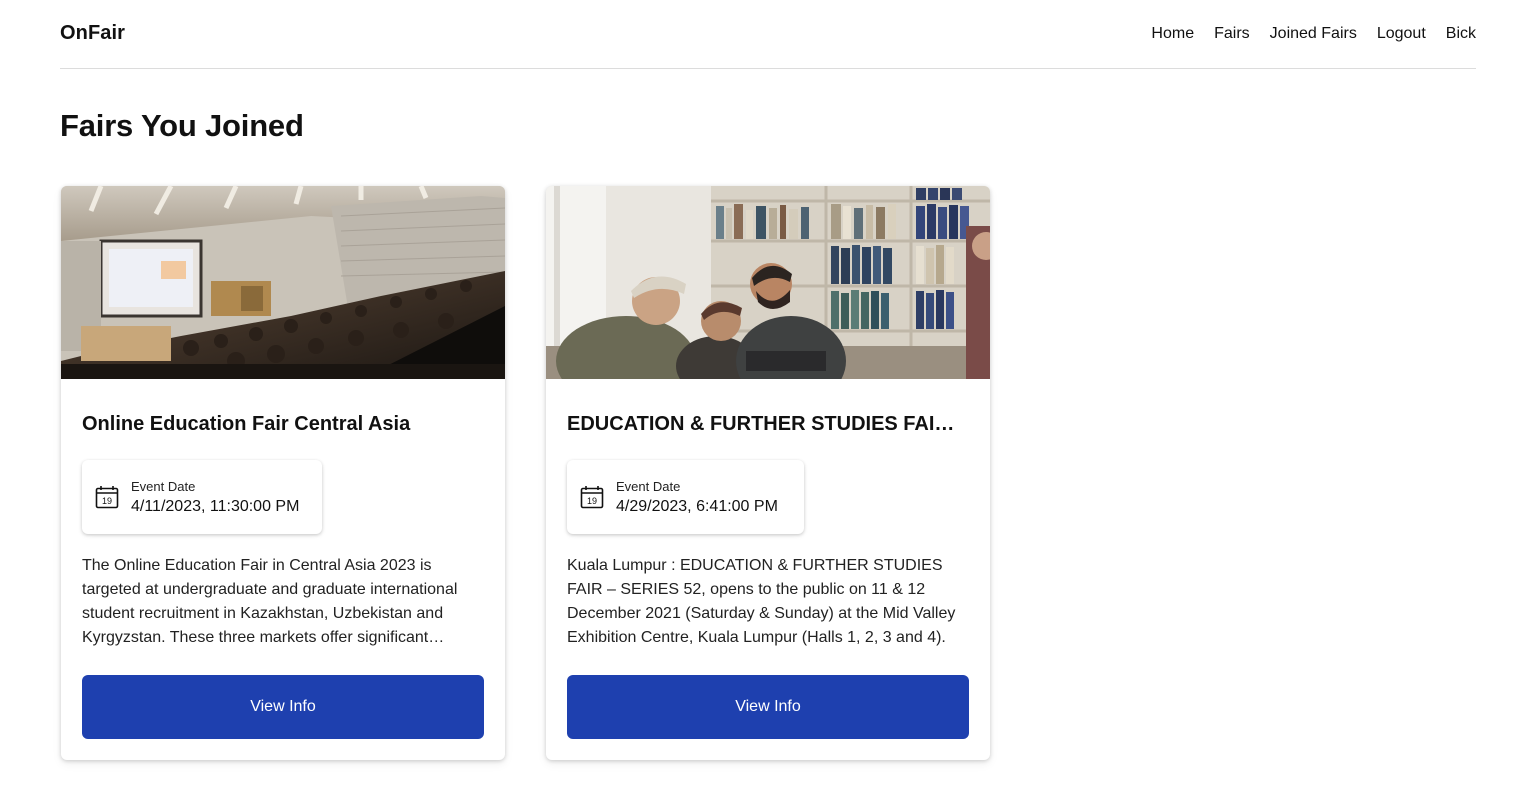  What do you see at coordinates (215, 506) in the screenshot?
I see `event-date-value: 4/11/2023, 11:30:00 PM` at bounding box center [215, 506].